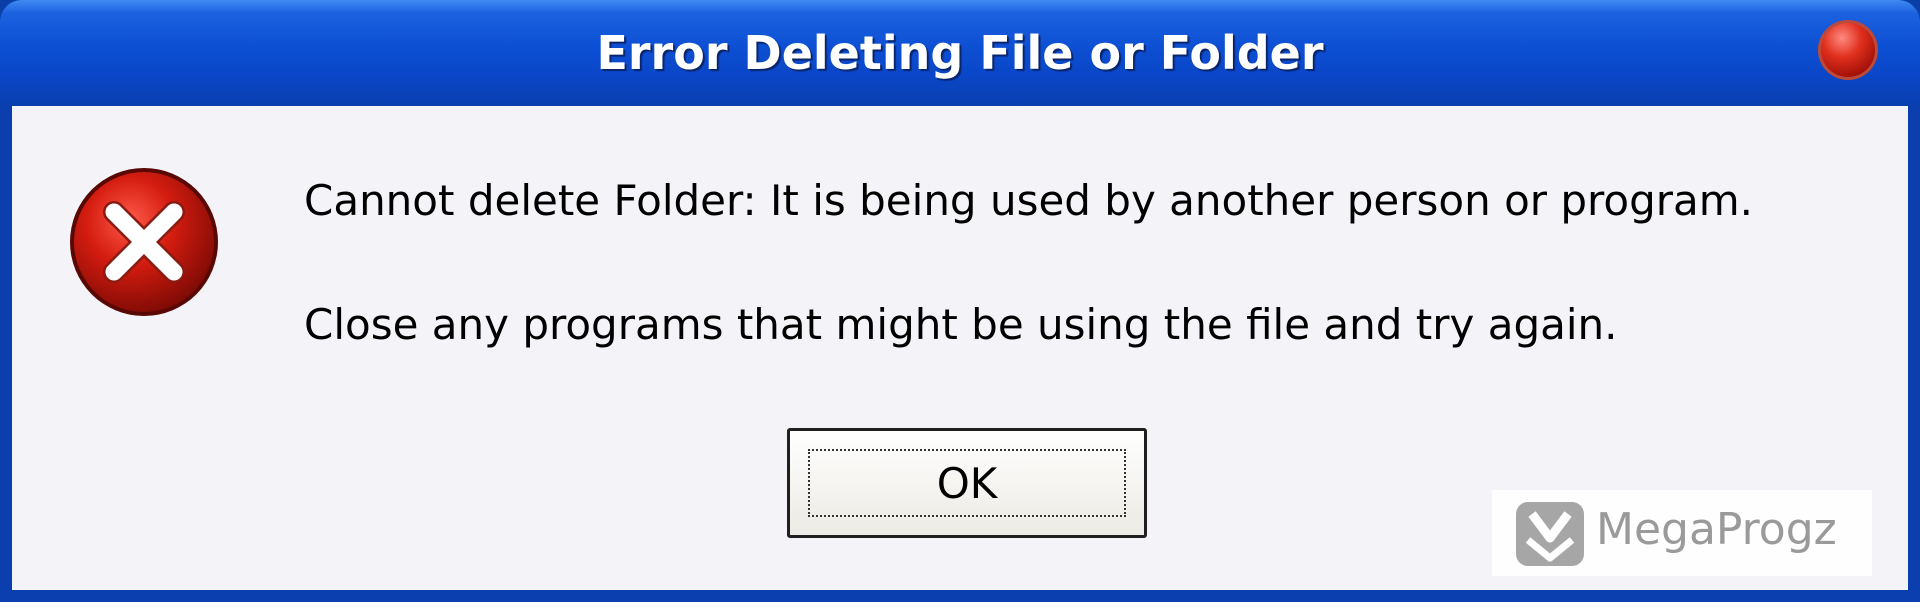 This screenshot has width=1920, height=602. Describe the element at coordinates (144, 242) in the screenshot. I see `error-icon` at that location.